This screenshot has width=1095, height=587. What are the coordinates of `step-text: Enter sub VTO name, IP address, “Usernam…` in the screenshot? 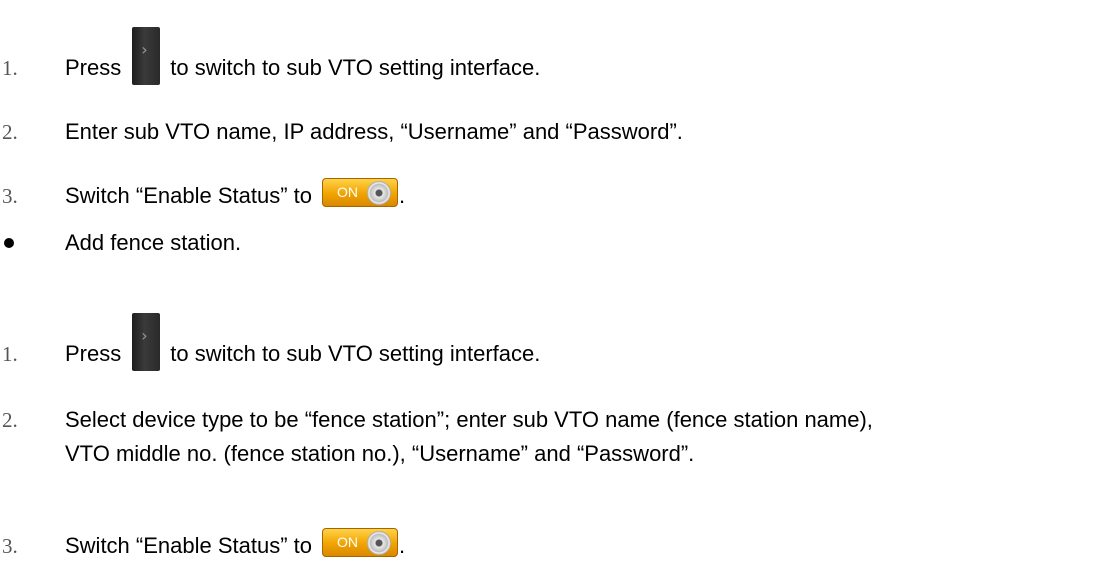 It's located at (374, 131).